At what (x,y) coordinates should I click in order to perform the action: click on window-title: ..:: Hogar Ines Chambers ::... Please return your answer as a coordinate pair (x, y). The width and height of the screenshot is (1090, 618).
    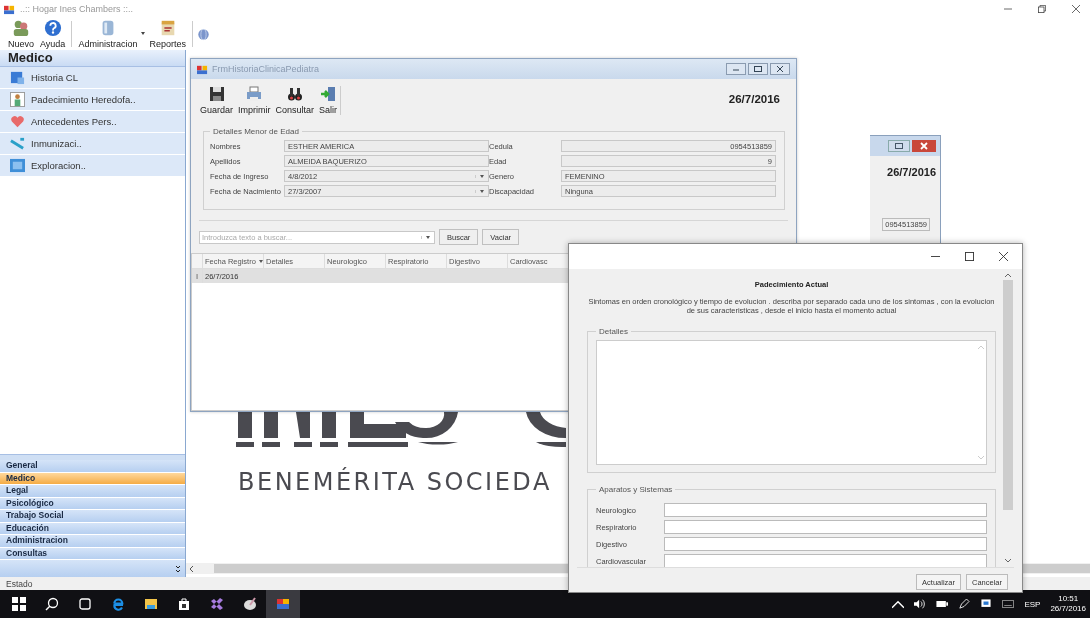
    Looking at the image, I should click on (77, 9).